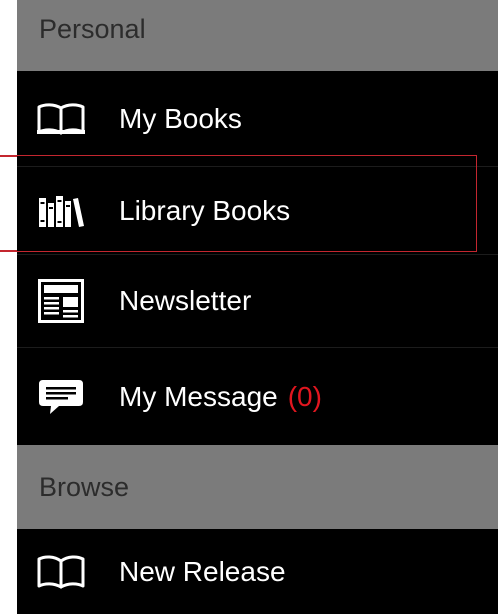  Describe the element at coordinates (61, 301) in the screenshot. I see `newspaper-icon` at that location.